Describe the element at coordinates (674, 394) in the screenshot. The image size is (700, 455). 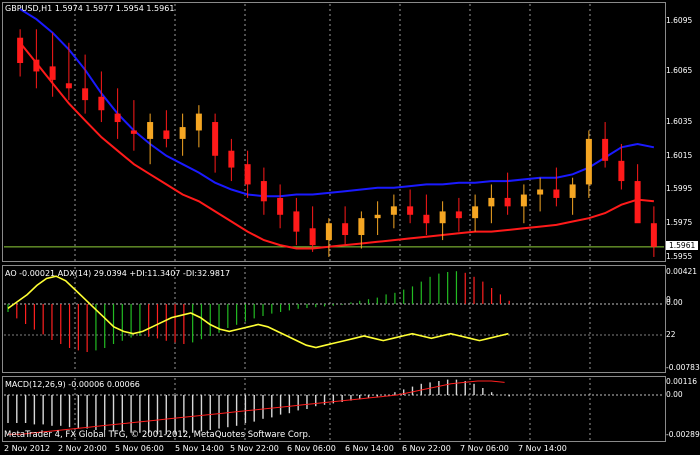
I see `macd-tick: 0.00` at that location.